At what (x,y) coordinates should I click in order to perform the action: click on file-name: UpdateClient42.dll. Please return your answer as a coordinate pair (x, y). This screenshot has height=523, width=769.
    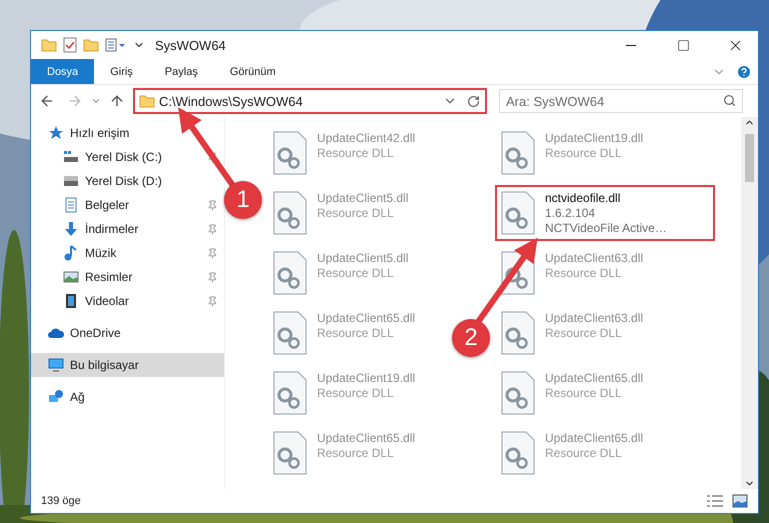
    Looking at the image, I should click on (366, 138).